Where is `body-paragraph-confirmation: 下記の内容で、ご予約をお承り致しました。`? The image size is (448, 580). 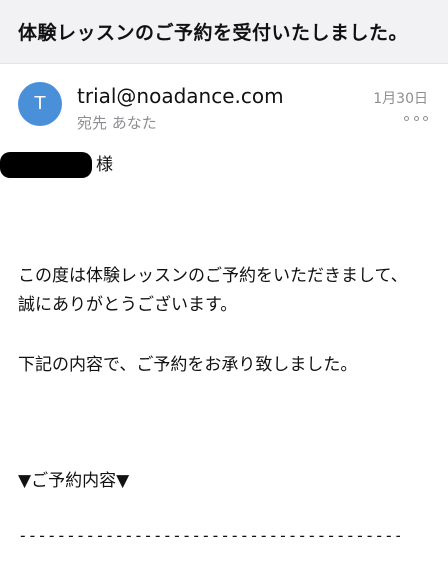 body-paragraph-confirmation: 下記の内容で、ご予約をお承り致しました。 is located at coordinates (188, 365).